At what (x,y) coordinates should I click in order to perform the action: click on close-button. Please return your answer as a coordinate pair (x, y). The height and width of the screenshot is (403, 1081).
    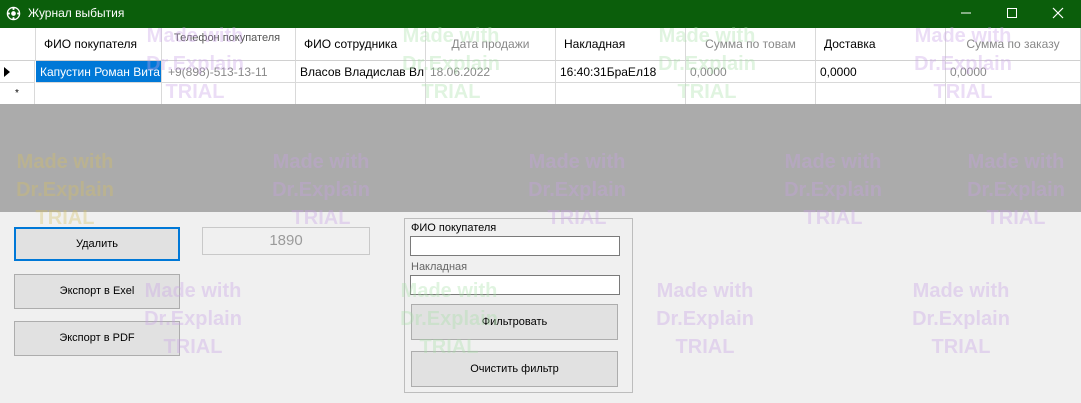
    Looking at the image, I should click on (1058, 14).